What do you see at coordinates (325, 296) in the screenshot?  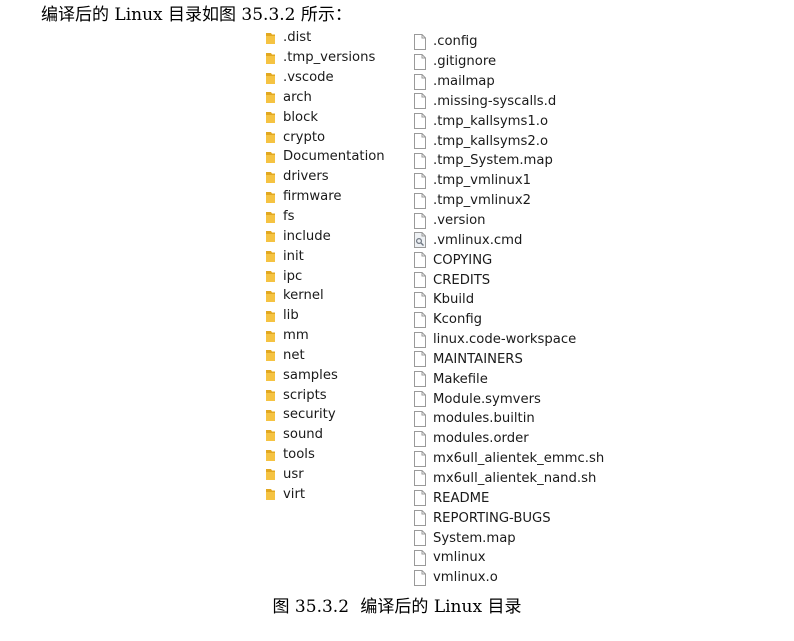 I see `folder-item: kernel` at bounding box center [325, 296].